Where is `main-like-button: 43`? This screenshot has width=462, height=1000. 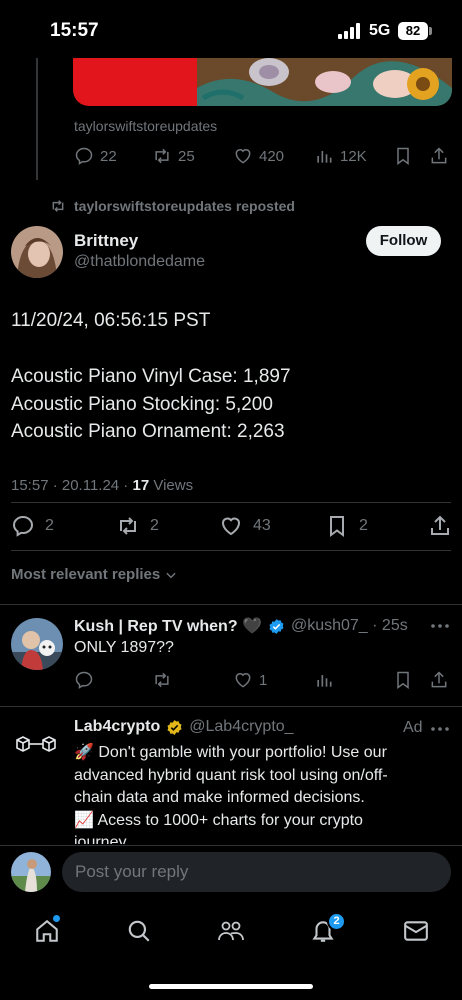 main-like-button: 43 is located at coordinates (245, 526).